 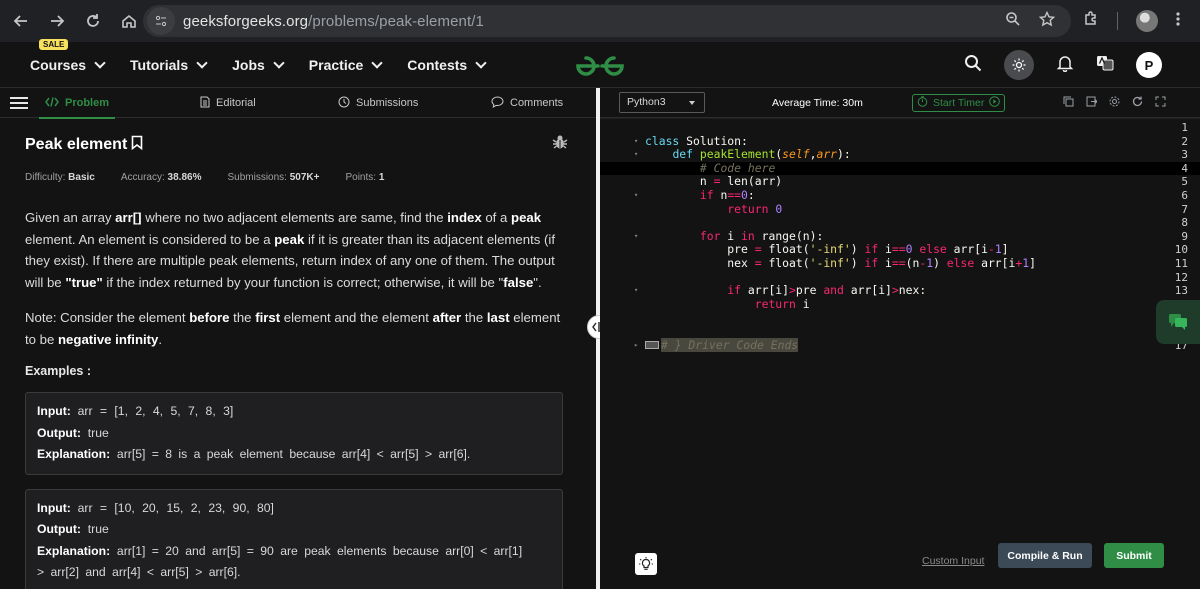 What do you see at coordinates (365, 177) in the screenshot?
I see `points: Points: 1` at bounding box center [365, 177].